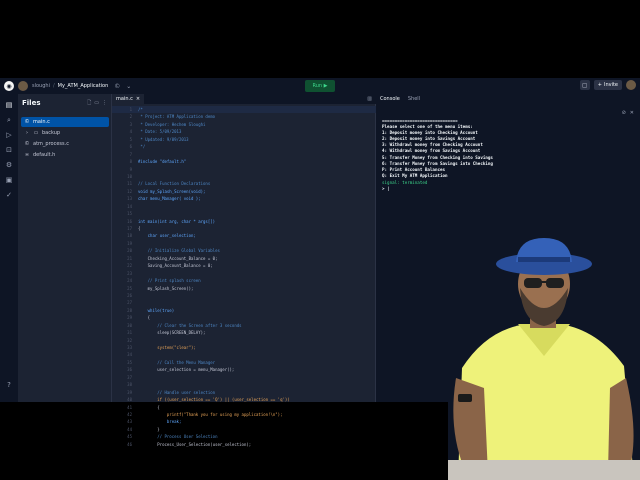 The height and width of the screenshot is (480, 640). I want to click on line-number: 11, so click(129, 184).